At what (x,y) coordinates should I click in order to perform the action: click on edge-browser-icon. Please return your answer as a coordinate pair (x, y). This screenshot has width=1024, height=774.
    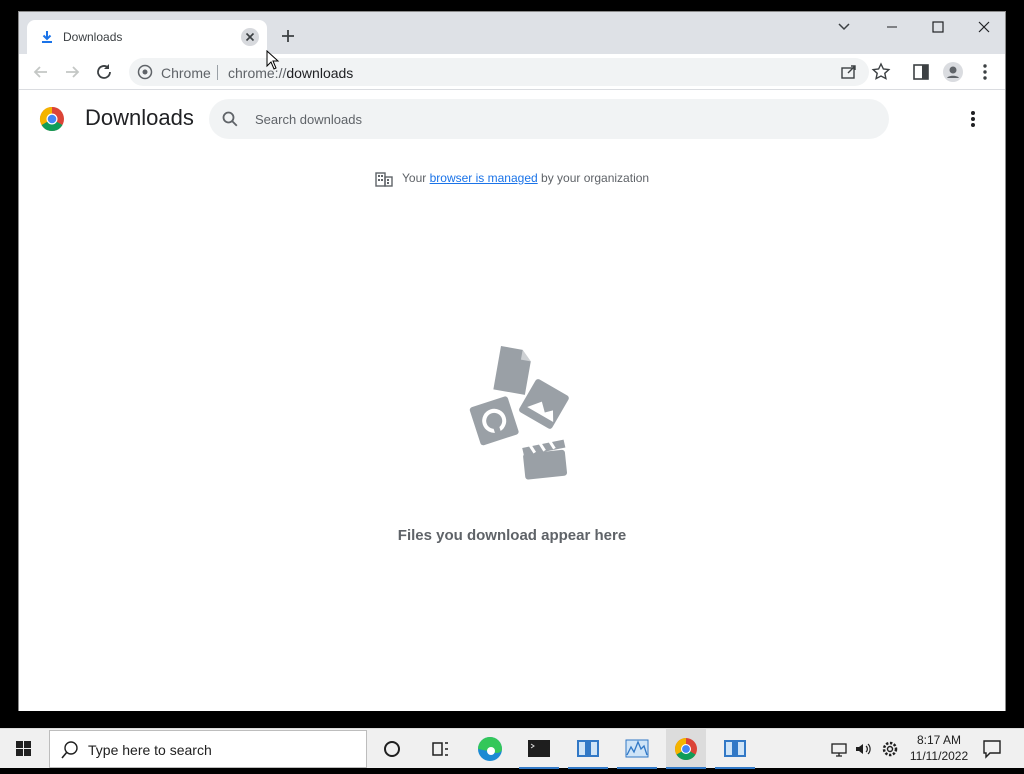
    Looking at the image, I should click on (490, 749).